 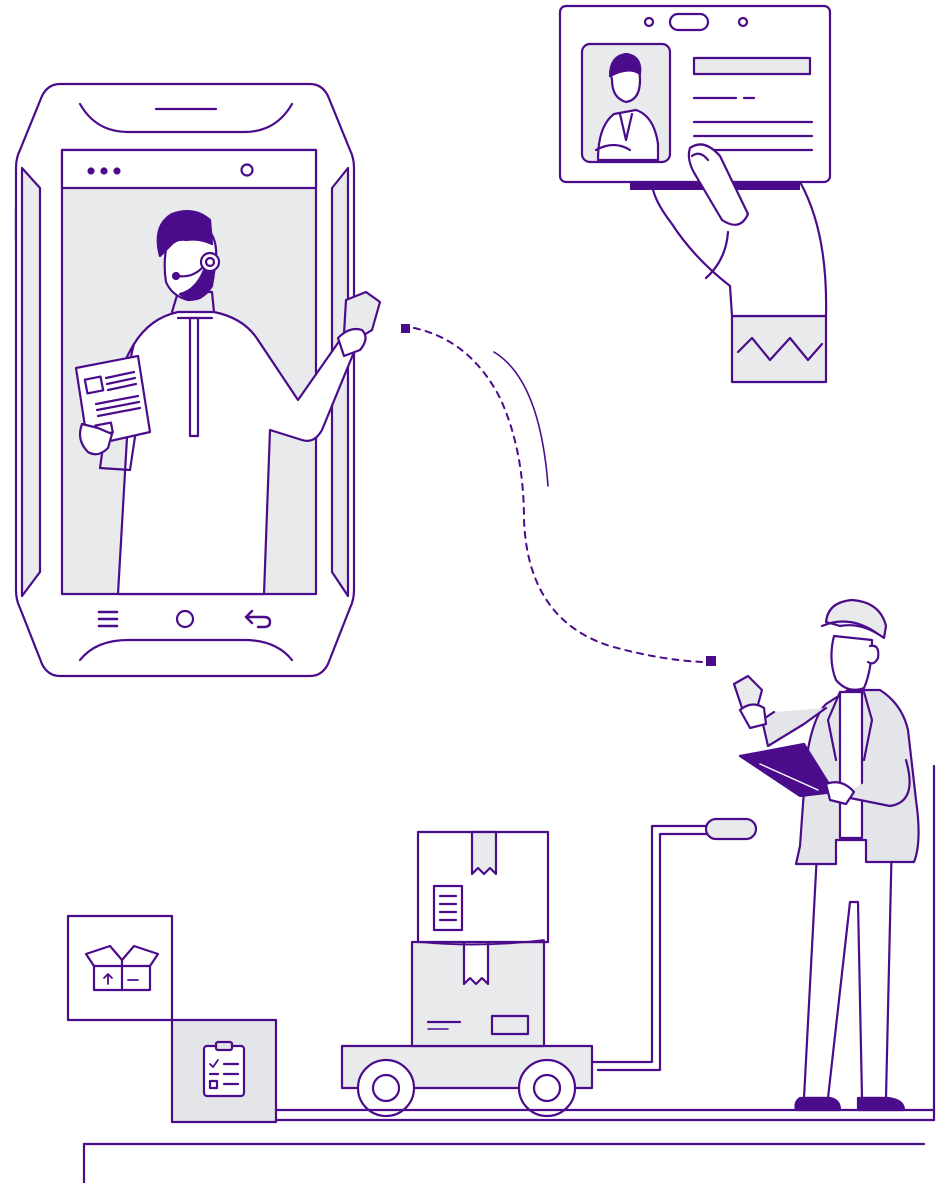 What do you see at coordinates (852, 662) in the screenshot?
I see `worker-face` at bounding box center [852, 662].